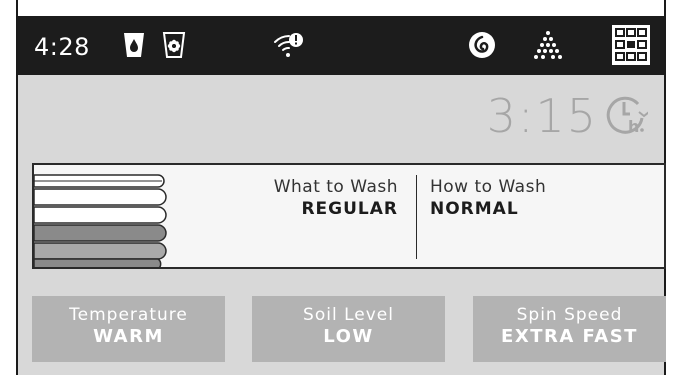  I want to click on soil-level-label: Soil Level, so click(348, 315).